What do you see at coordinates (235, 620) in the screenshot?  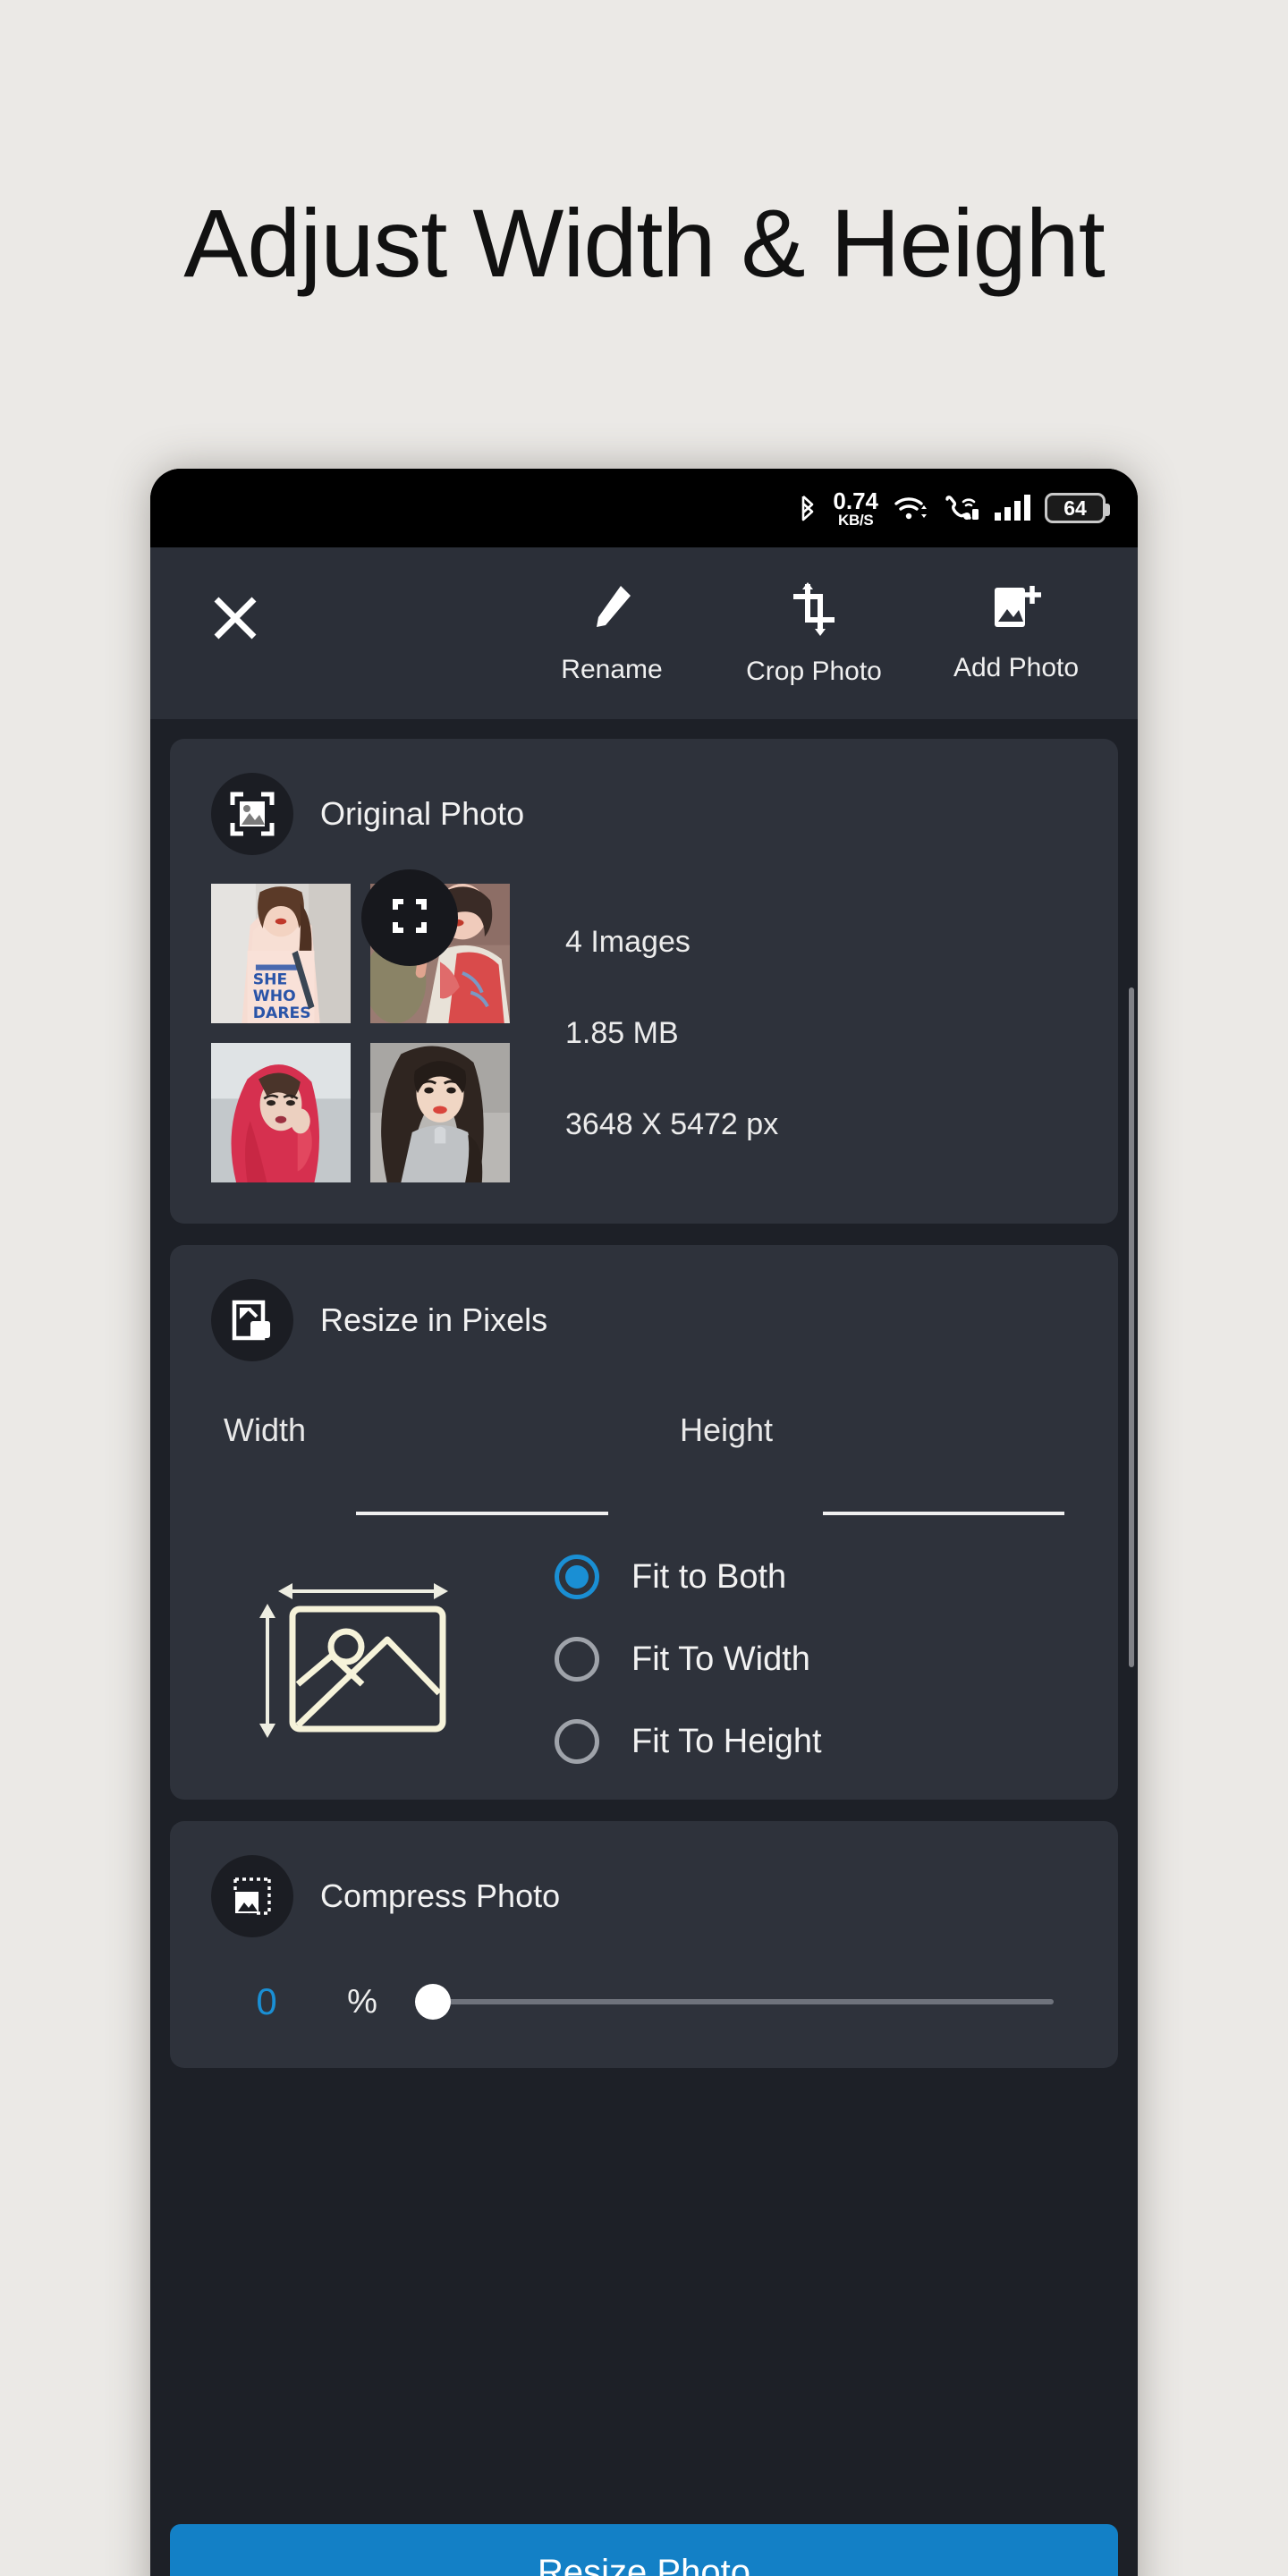 I see `close-icon` at bounding box center [235, 620].